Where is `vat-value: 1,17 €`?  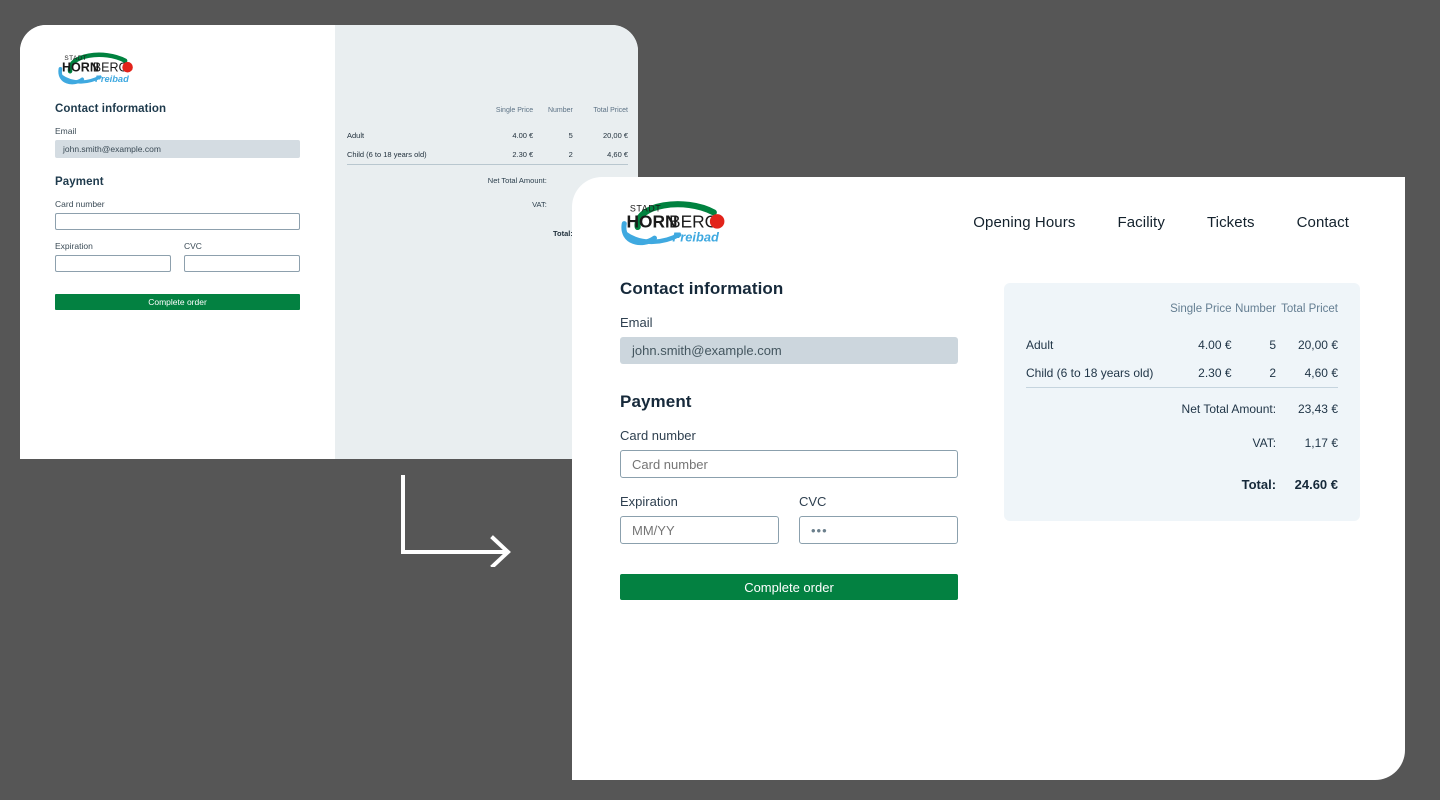 vat-value: 1,17 € is located at coordinates (1321, 442).